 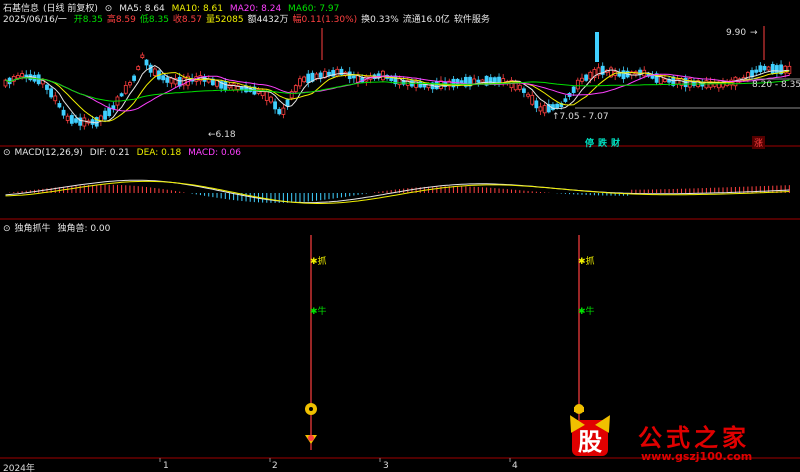 What do you see at coordinates (590, 441) in the screenshot?
I see `logo-glyph: 股` at bounding box center [590, 441].